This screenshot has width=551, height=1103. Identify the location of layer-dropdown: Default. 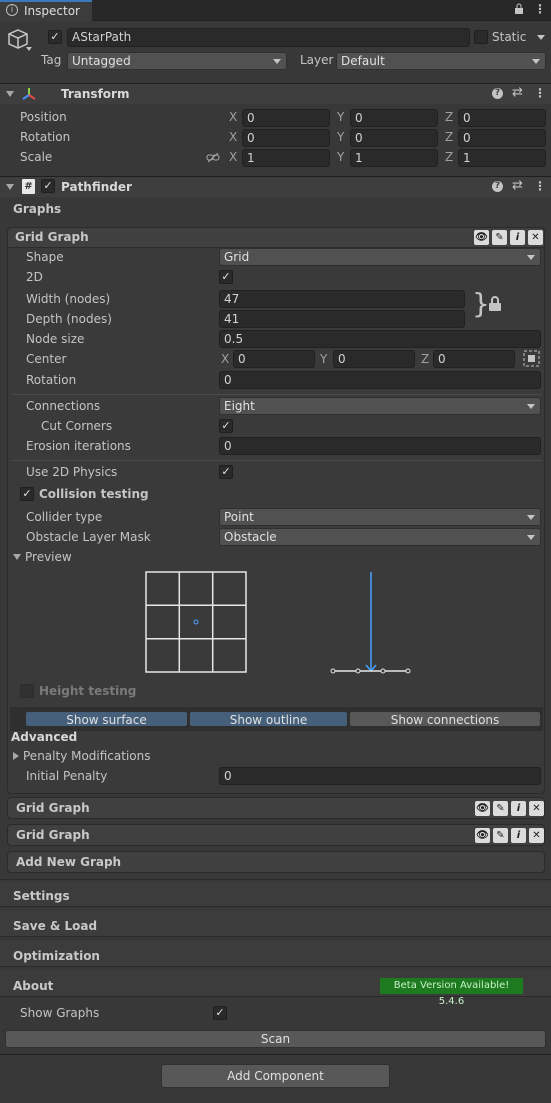
(441, 61).